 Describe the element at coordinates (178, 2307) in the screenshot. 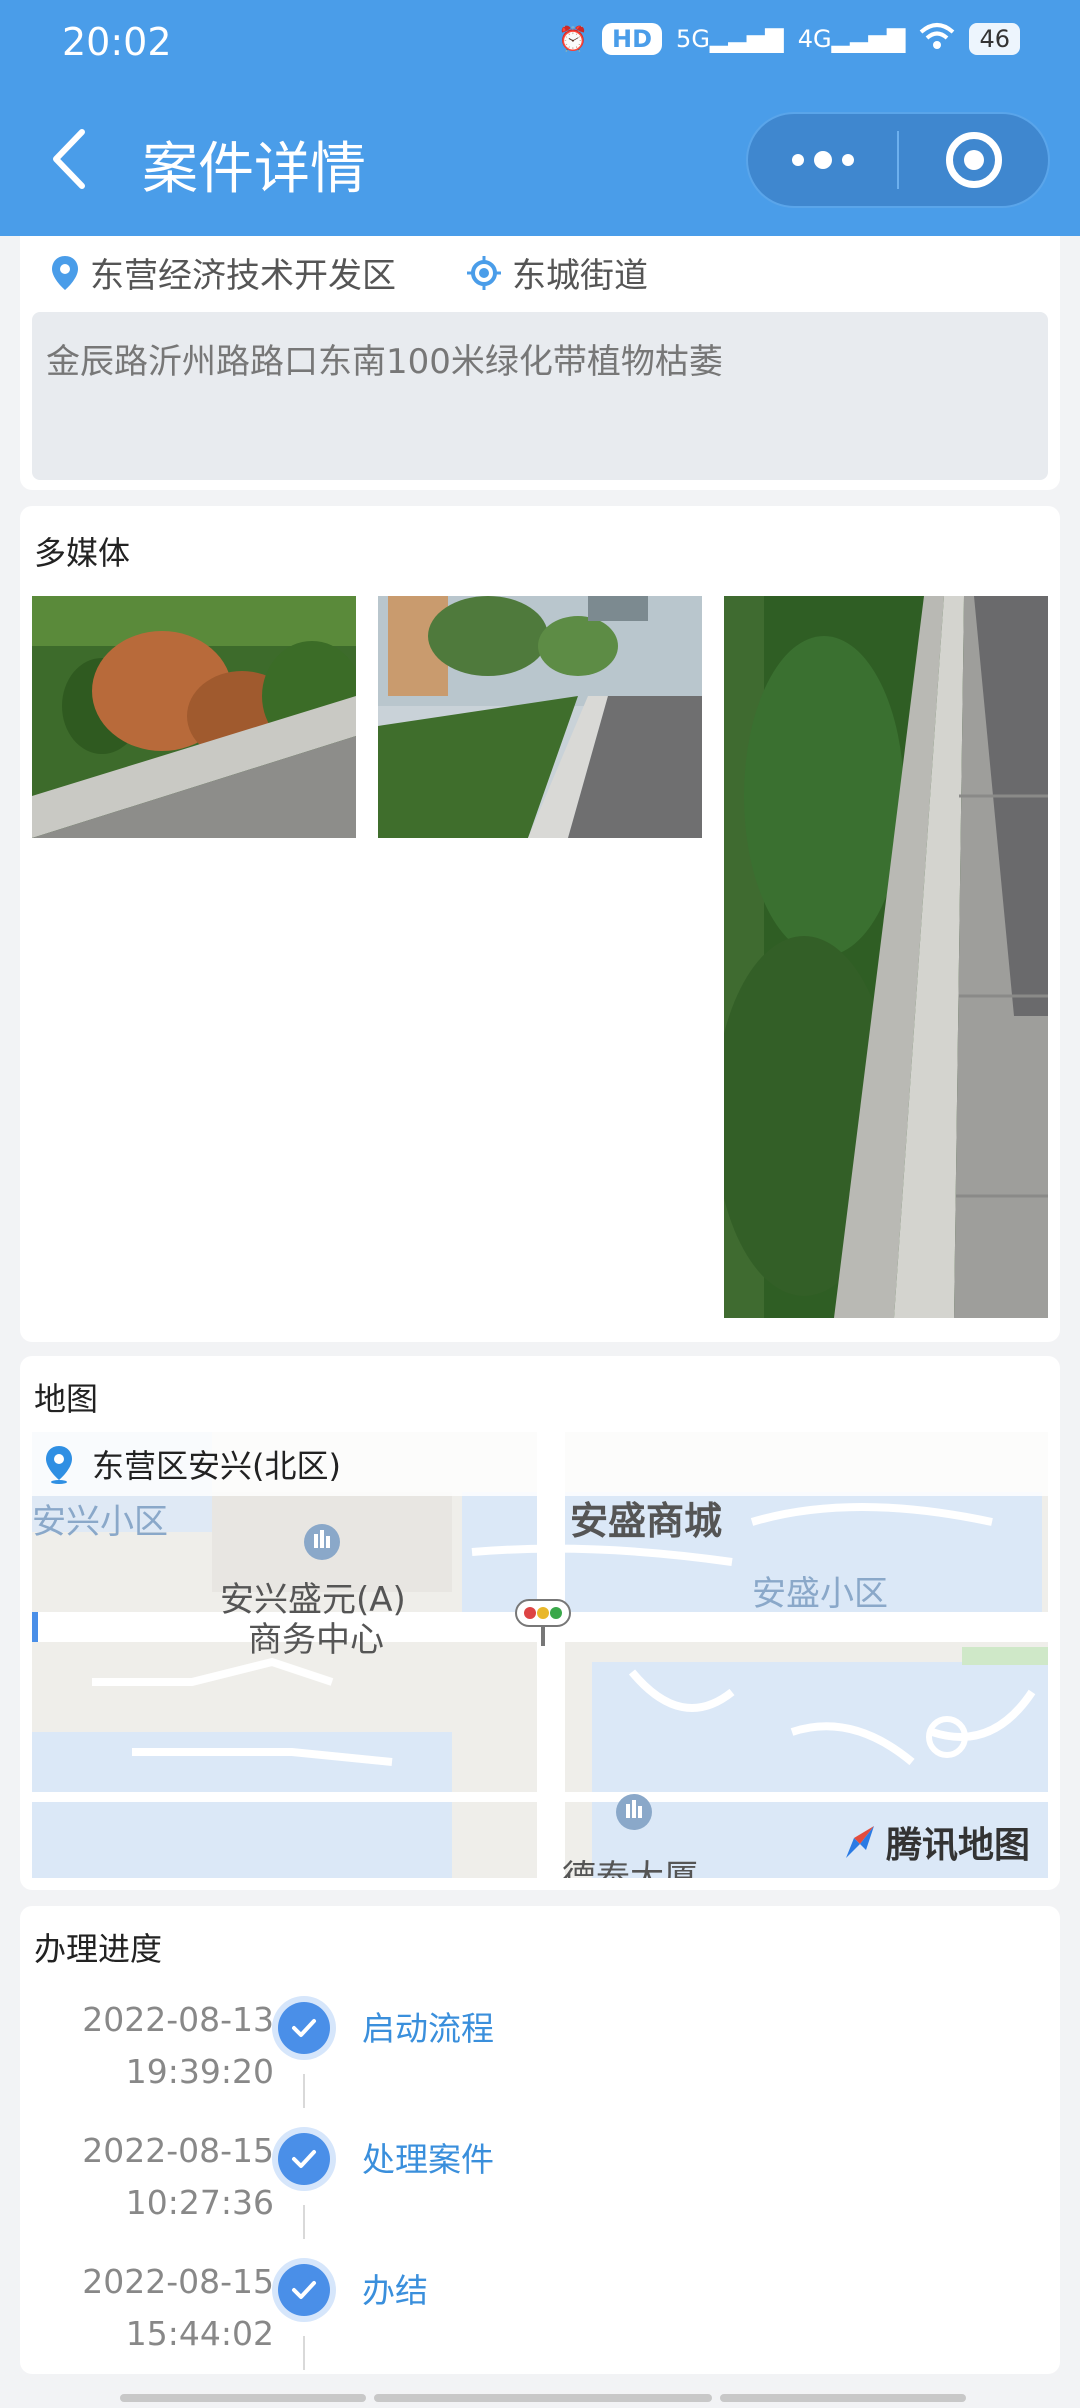

I see `step-datetime: 2022-08-15 15:44:02` at that location.